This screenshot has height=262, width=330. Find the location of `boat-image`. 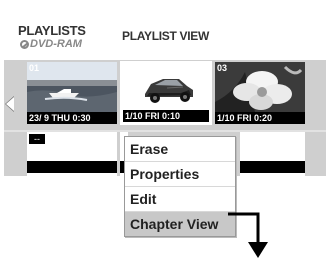

boat-image is located at coordinates (72, 87).